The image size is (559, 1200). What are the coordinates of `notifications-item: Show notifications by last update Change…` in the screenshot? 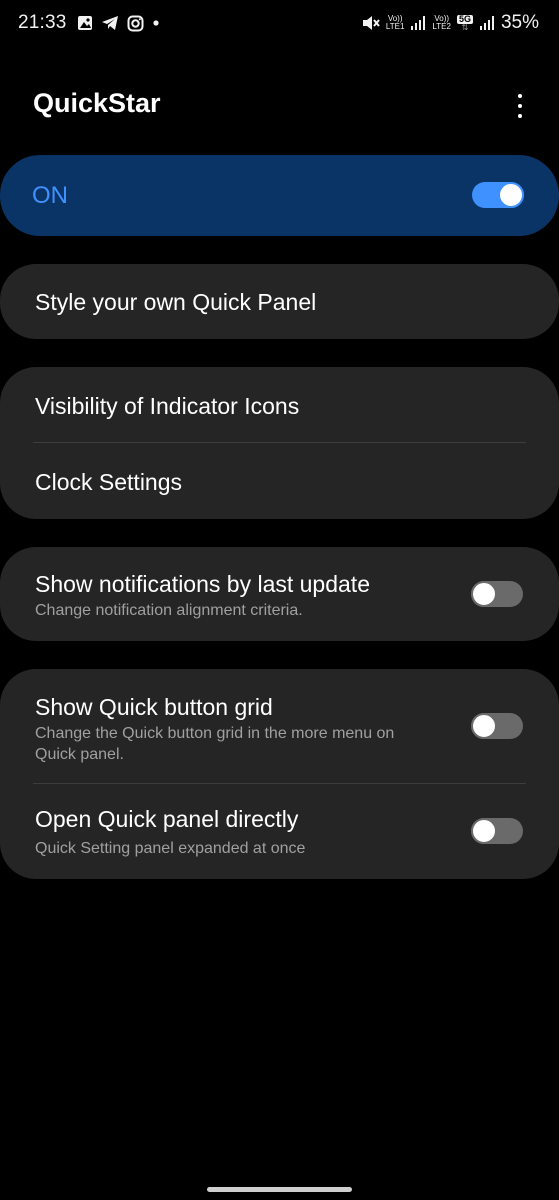 It's located at (279, 594).